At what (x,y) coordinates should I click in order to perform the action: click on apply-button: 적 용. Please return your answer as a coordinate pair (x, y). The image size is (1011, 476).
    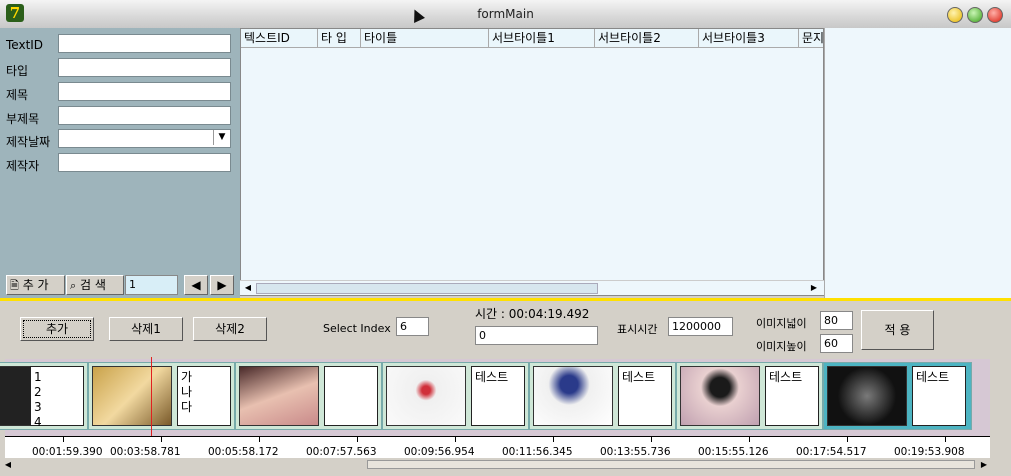
    Looking at the image, I should click on (897, 330).